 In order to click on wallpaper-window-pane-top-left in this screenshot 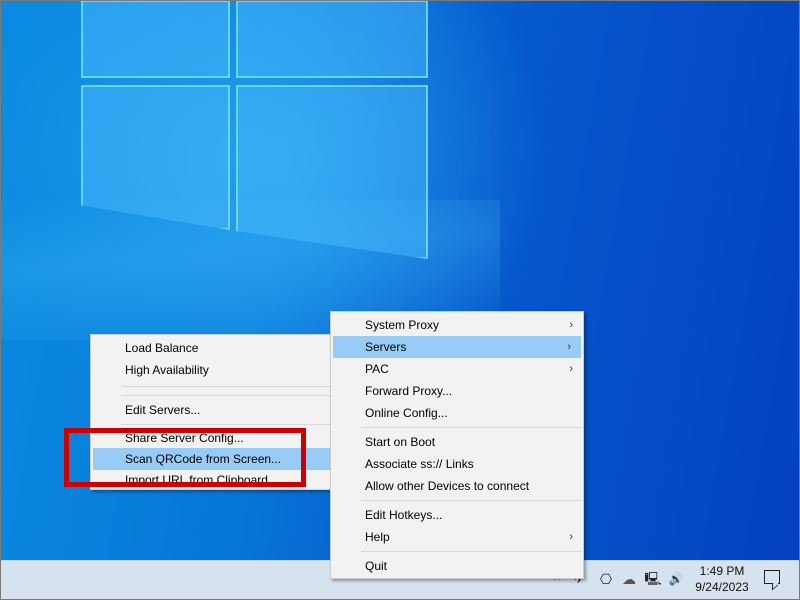, I will do `click(155, 39)`.